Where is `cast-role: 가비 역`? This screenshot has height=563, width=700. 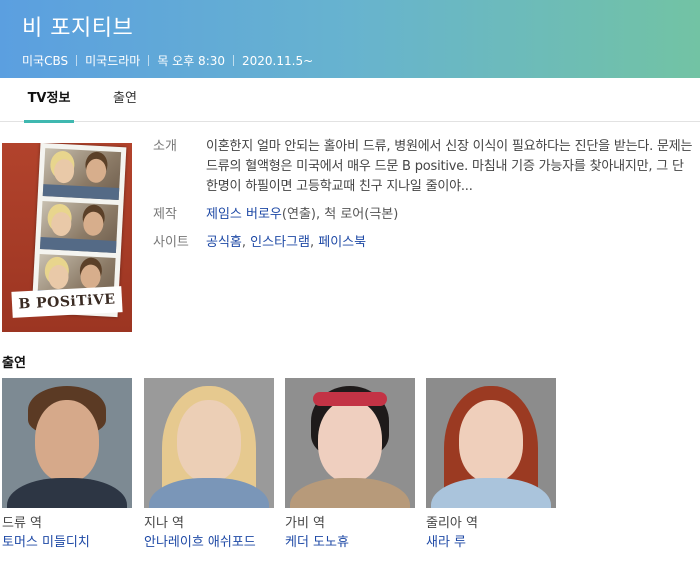 cast-role: 가비 역 is located at coordinates (305, 523).